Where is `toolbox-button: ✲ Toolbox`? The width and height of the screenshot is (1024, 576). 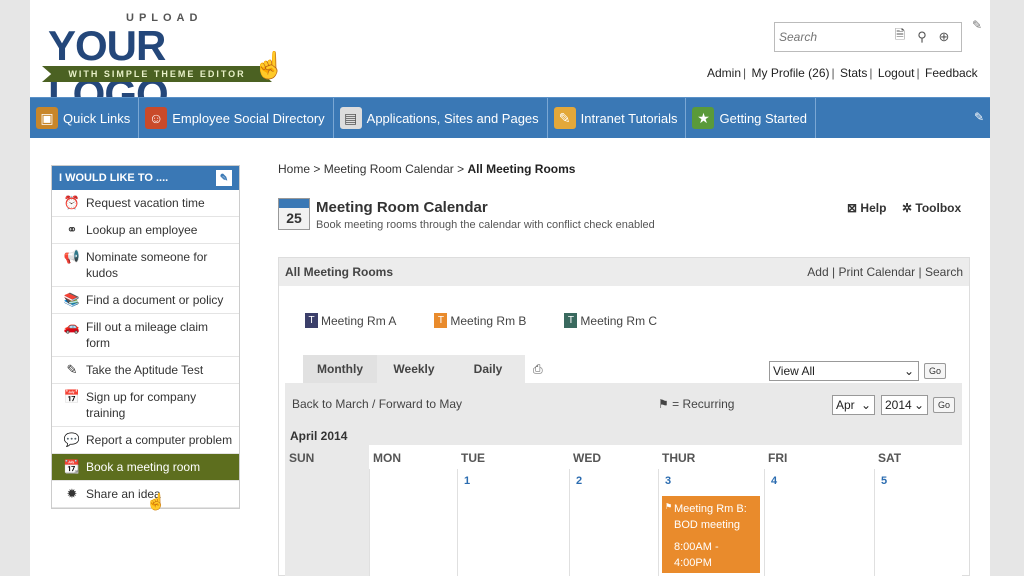
toolbox-button: ✲ Toolbox is located at coordinates (931, 208).